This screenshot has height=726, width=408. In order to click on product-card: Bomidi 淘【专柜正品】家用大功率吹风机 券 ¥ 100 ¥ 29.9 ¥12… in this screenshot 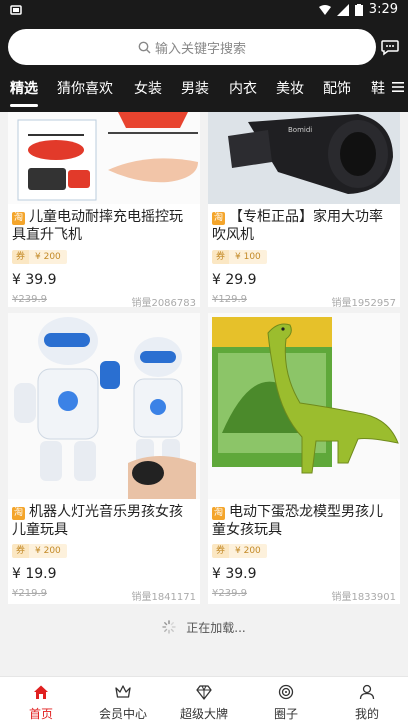, I will do `click(304, 210)`.